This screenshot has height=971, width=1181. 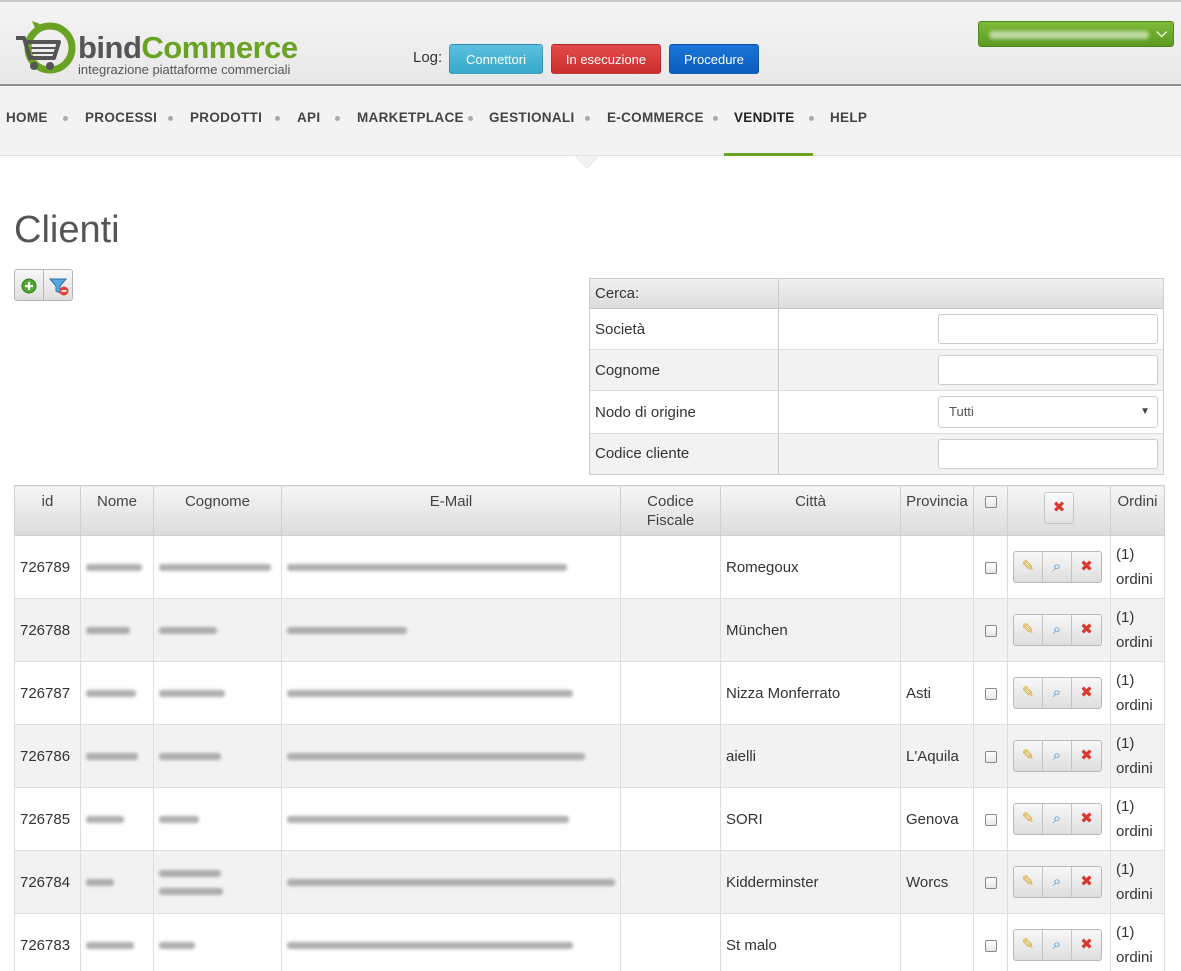 What do you see at coordinates (937, 510) in the screenshot?
I see `col-provincia: Provincia` at bounding box center [937, 510].